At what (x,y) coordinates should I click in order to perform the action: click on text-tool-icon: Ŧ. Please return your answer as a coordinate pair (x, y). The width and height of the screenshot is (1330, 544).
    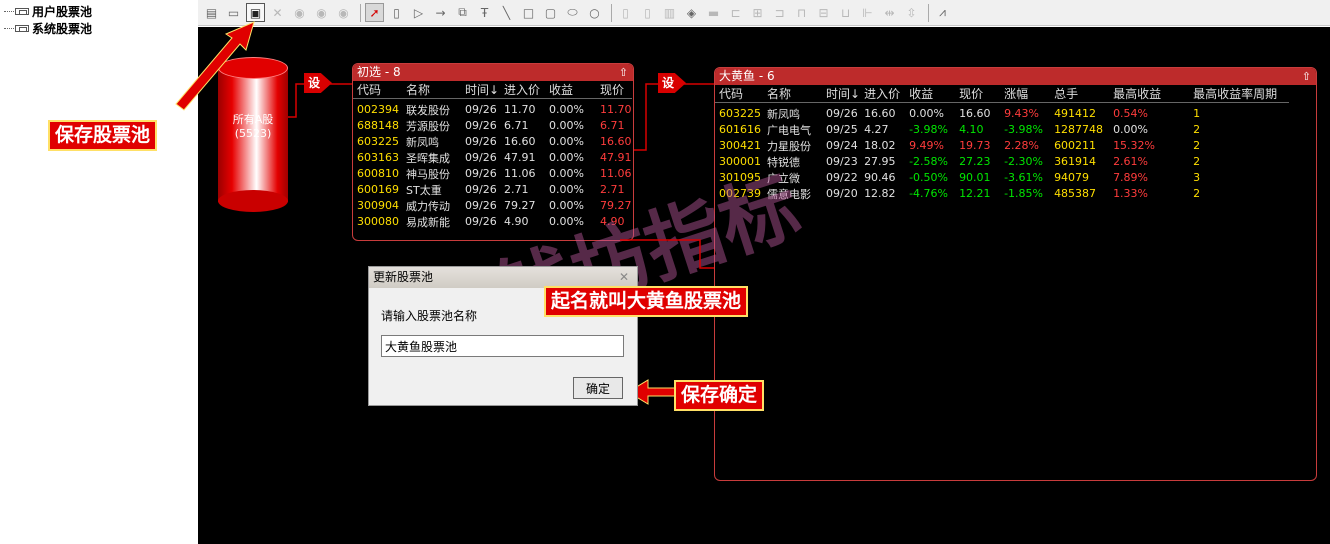
    Looking at the image, I should click on (484, 12).